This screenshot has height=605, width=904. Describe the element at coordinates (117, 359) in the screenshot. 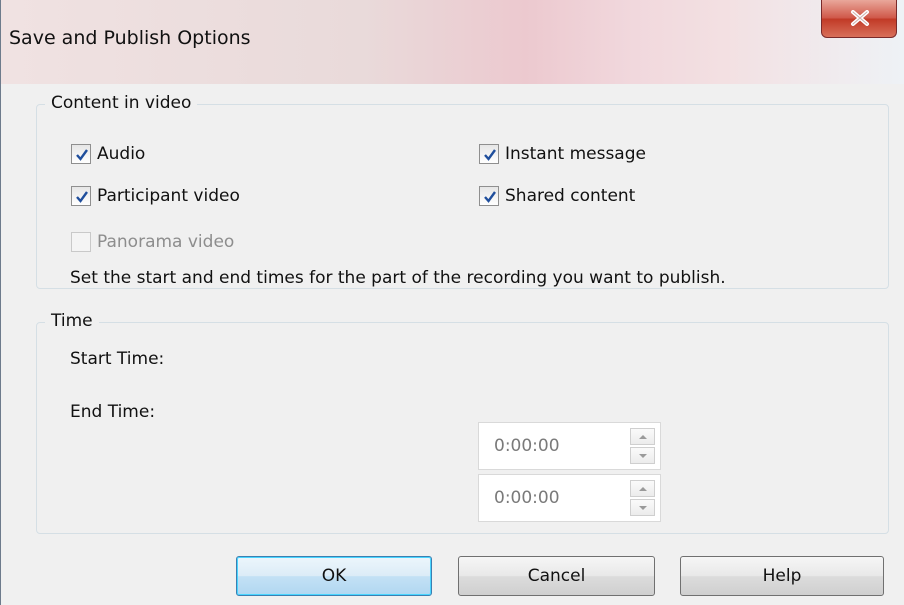

I see `start-time-label: Start Time:` at that location.